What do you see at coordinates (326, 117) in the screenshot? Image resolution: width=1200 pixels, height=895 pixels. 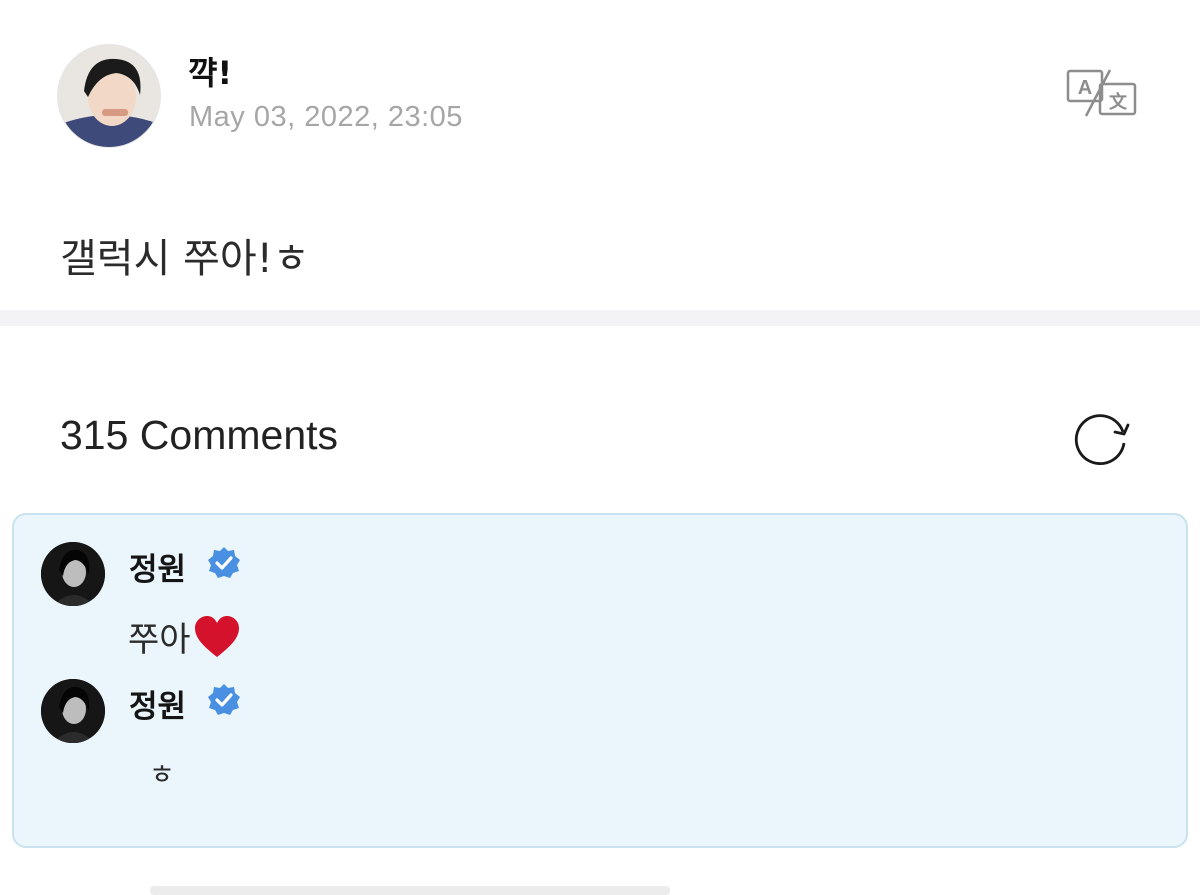 I see `post-date: May 03, 2022, 23:05` at bounding box center [326, 117].